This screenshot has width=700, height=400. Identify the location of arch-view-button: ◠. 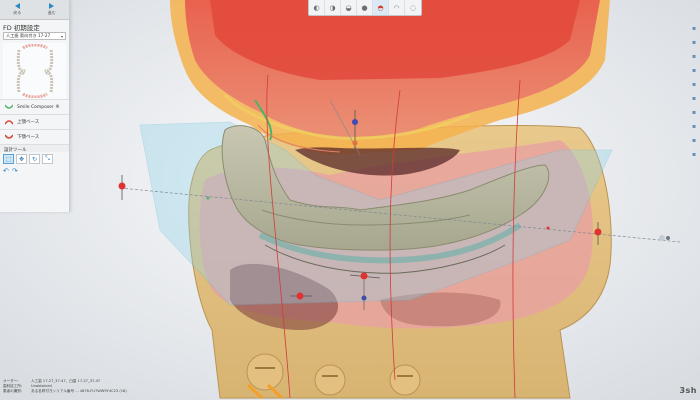
(397, 7).